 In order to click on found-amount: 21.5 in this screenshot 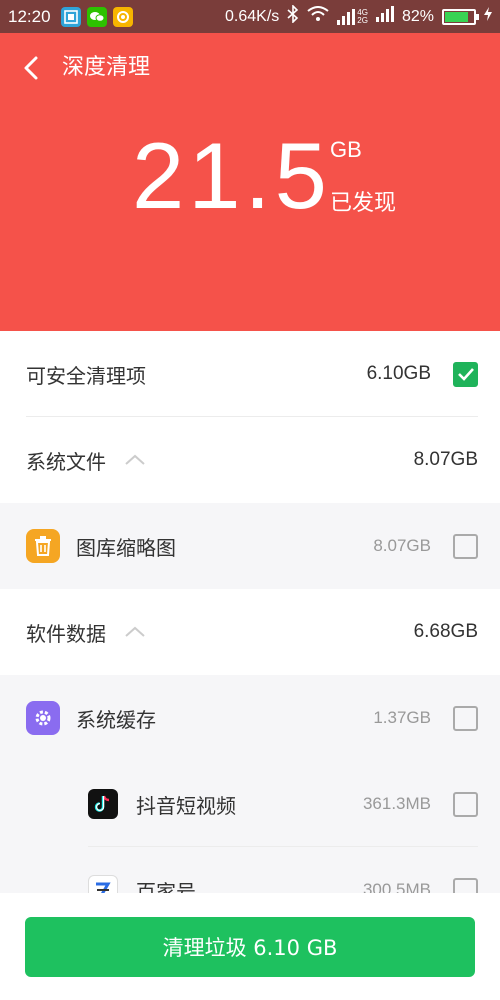, I will do `click(231, 175)`.